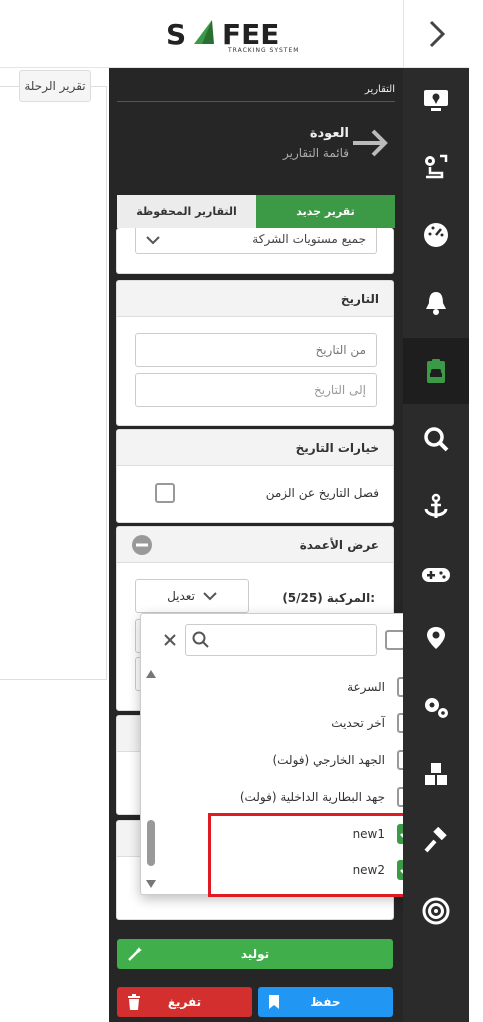 This screenshot has height=1022, width=483. What do you see at coordinates (315, 153) in the screenshot?
I see `back-subtitle: قائمة التقارير` at bounding box center [315, 153].